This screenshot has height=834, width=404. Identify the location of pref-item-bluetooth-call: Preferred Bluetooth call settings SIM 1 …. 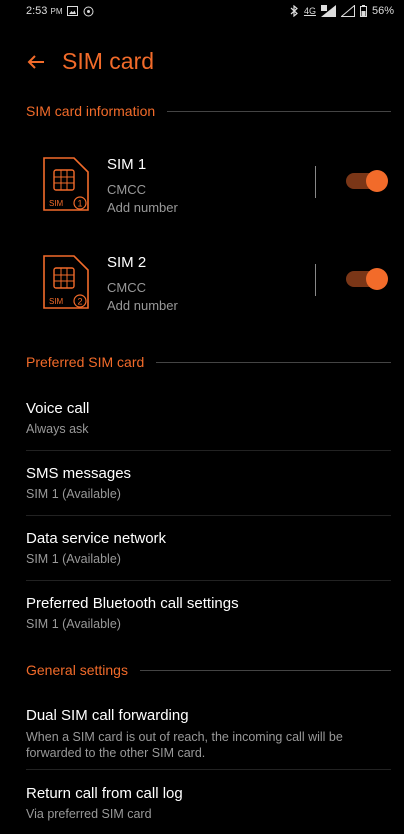
(202, 615).